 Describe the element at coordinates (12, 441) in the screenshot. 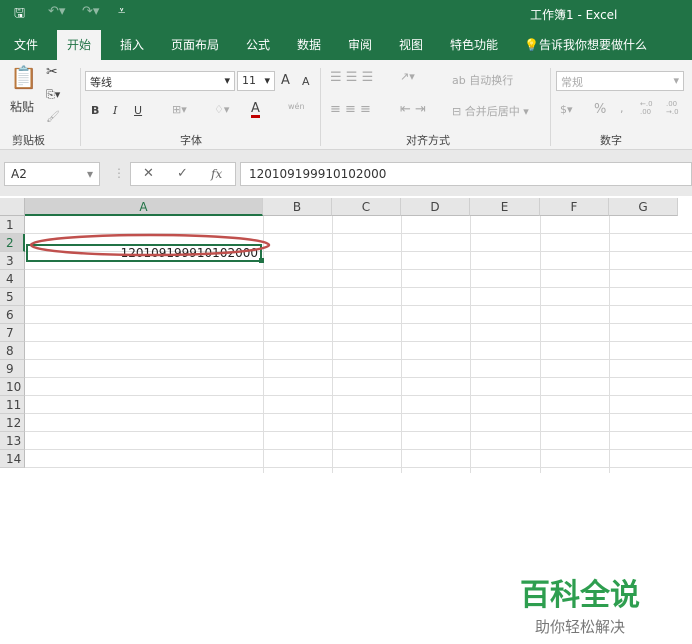

I see `row-header-13: 13` at that location.